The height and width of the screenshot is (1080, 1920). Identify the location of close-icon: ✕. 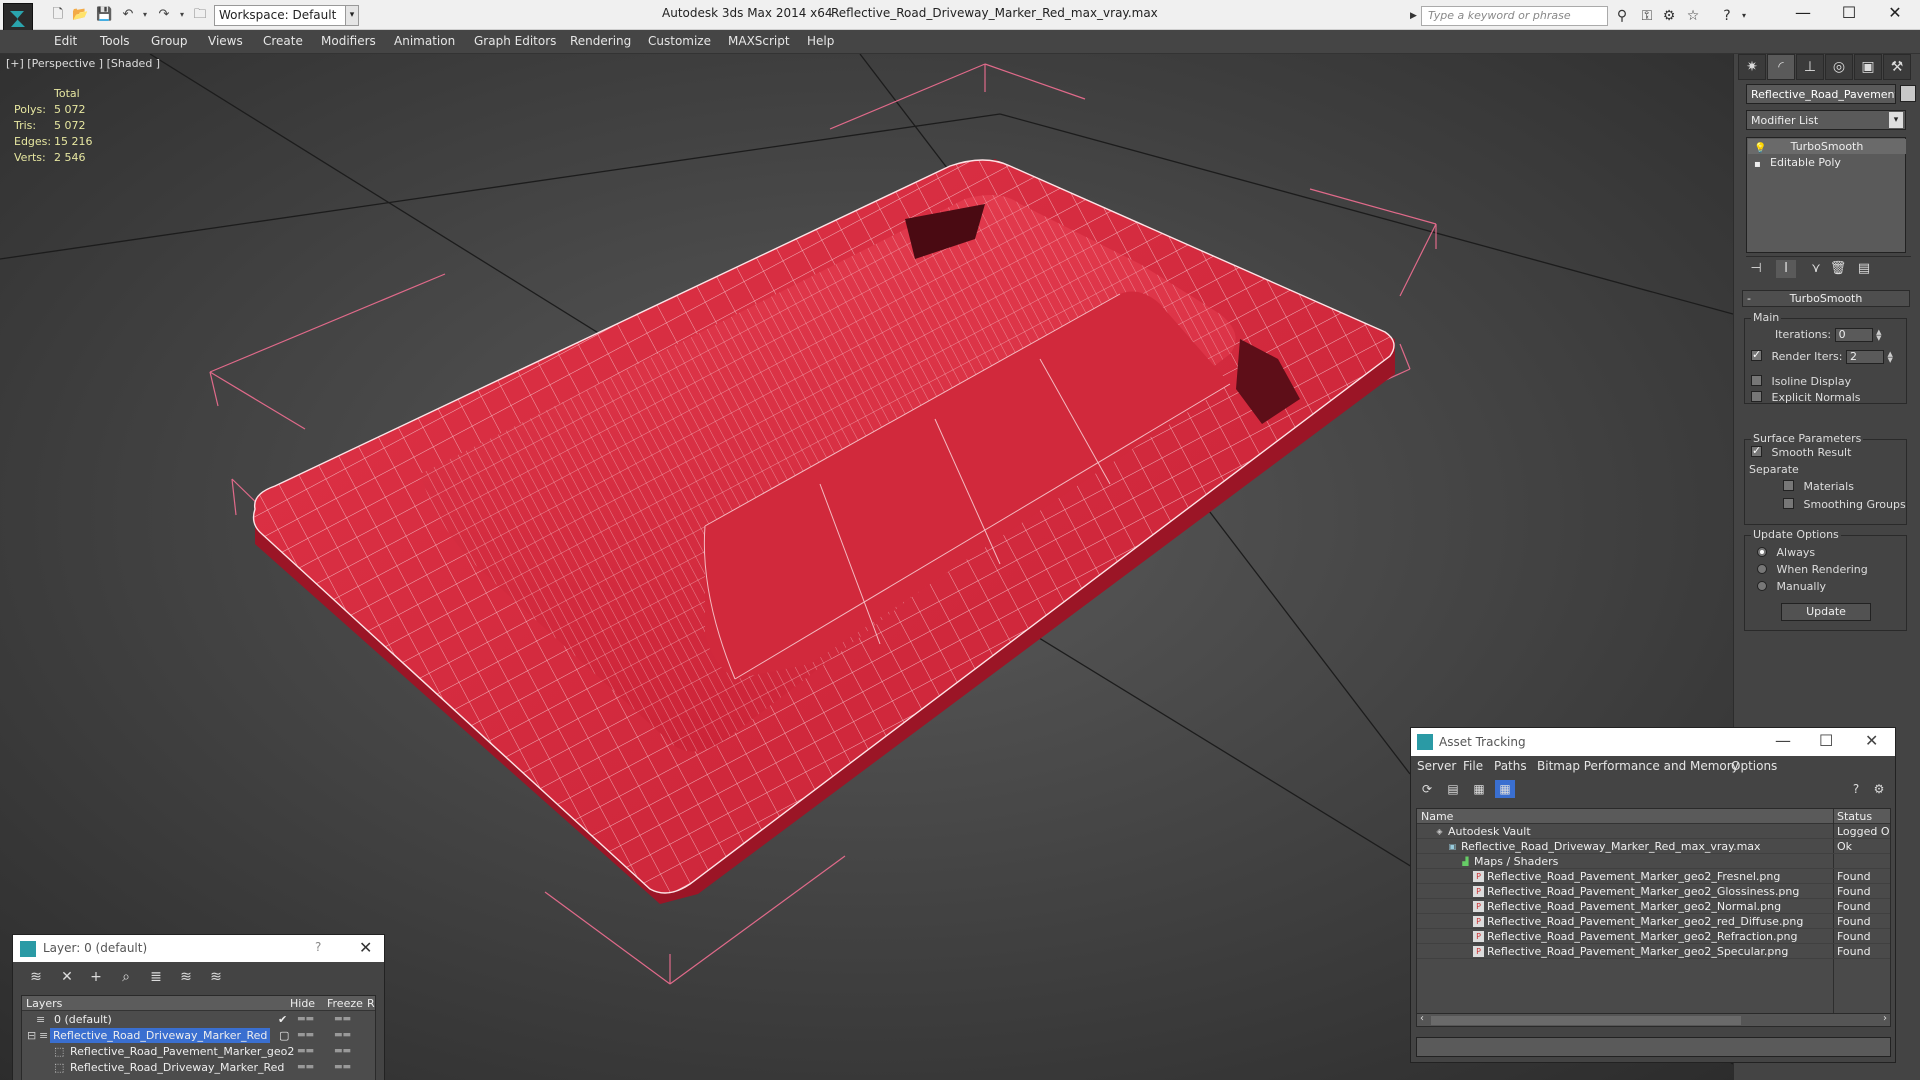
(365, 947).